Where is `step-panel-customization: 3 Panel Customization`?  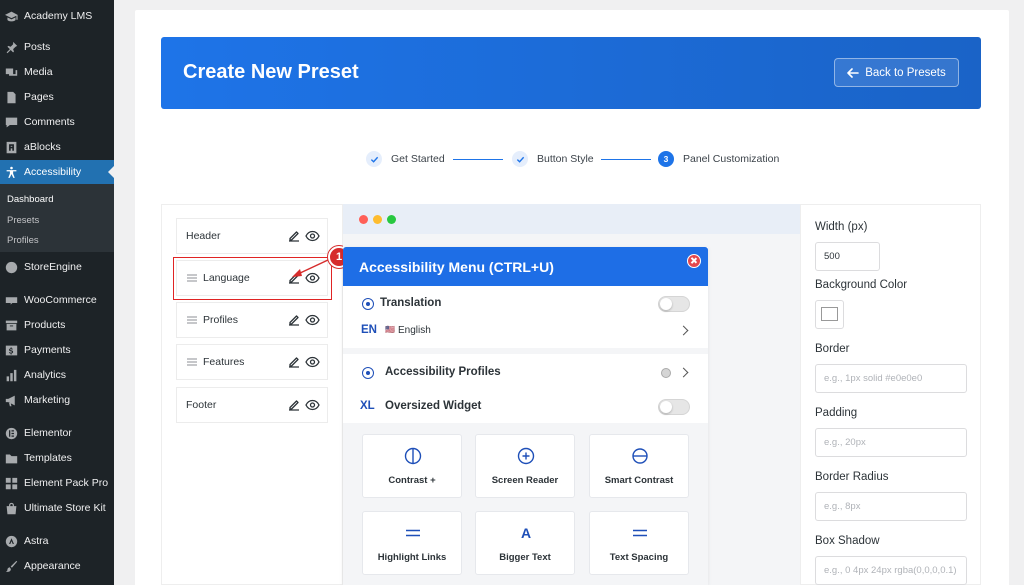
step-panel-customization: 3 Panel Customization is located at coordinates (718, 159).